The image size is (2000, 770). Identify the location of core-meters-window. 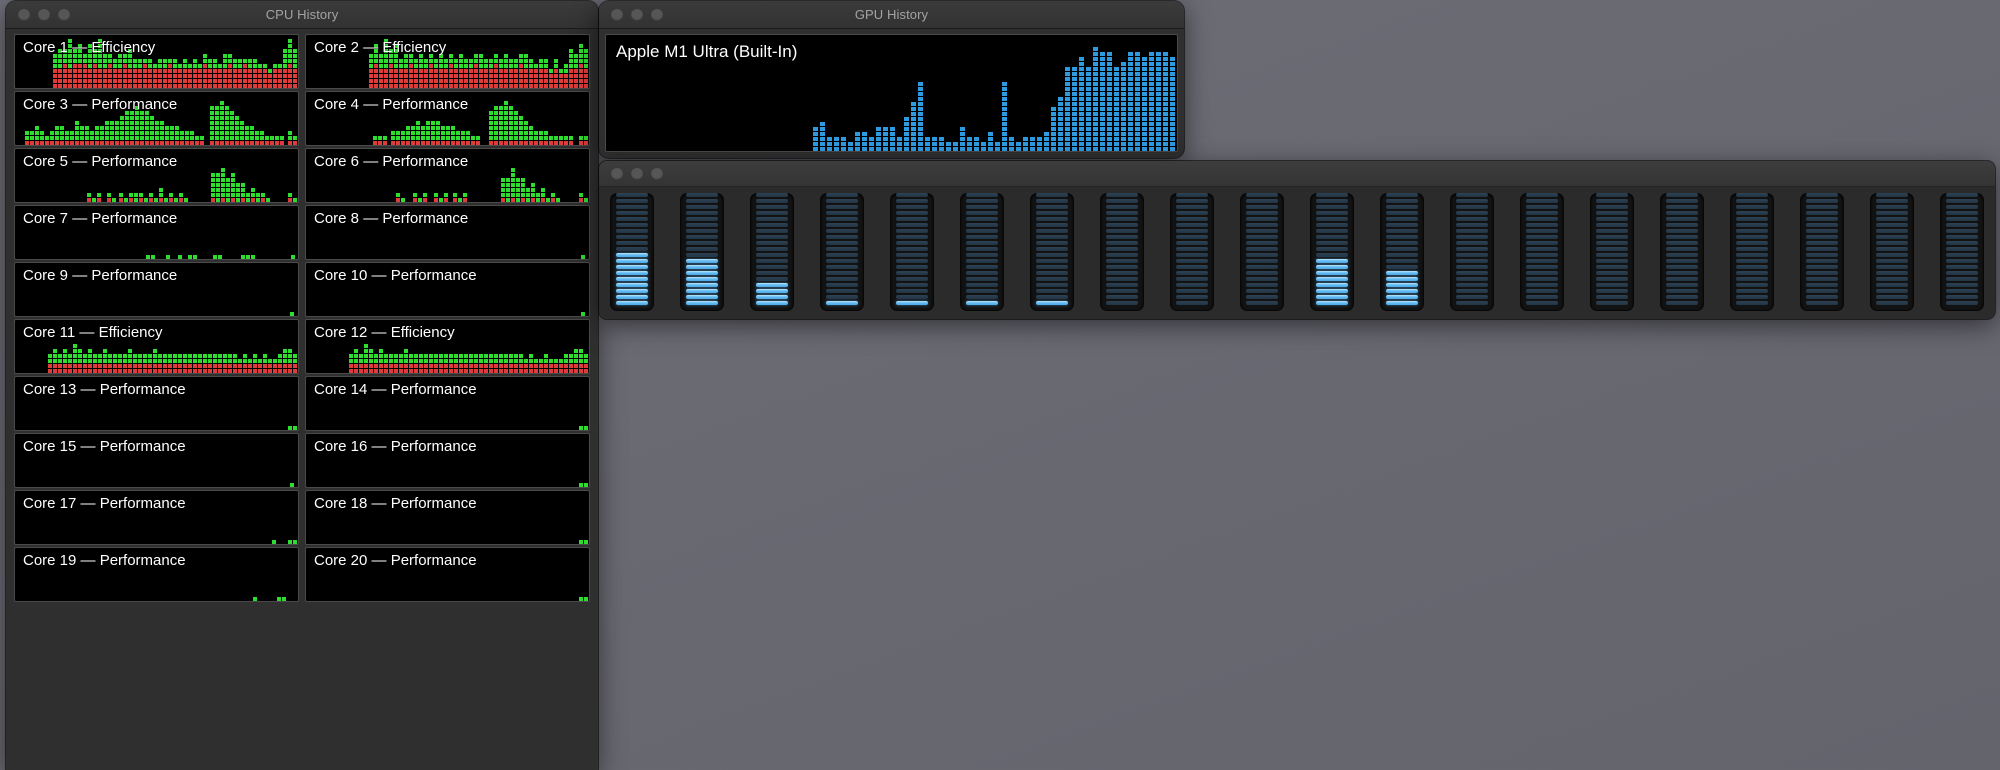
(1297, 240).